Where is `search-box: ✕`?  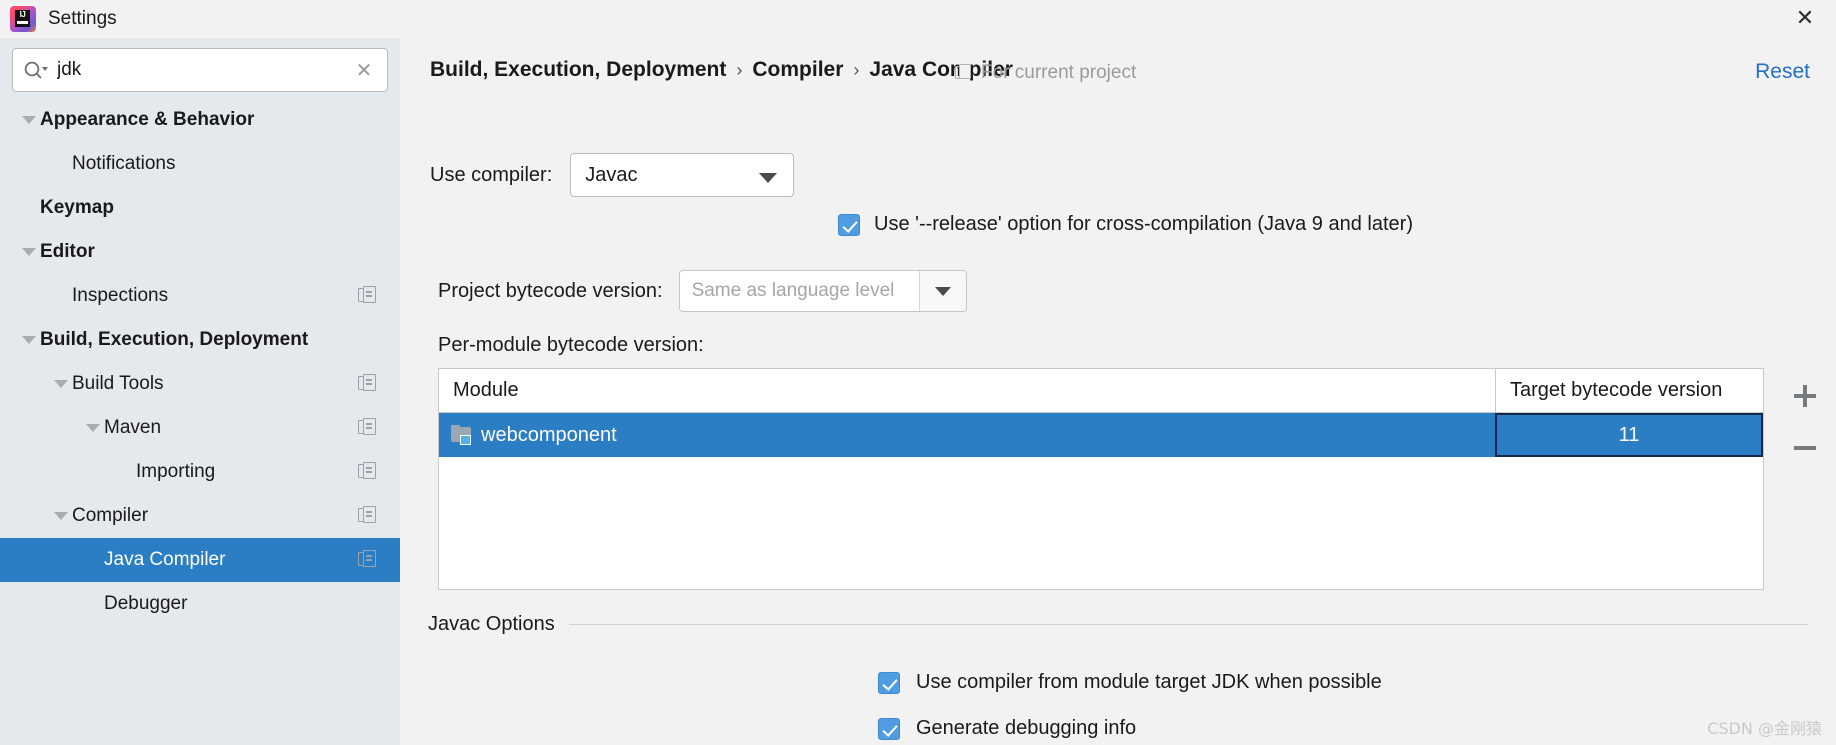
search-box: ✕ is located at coordinates (200, 70).